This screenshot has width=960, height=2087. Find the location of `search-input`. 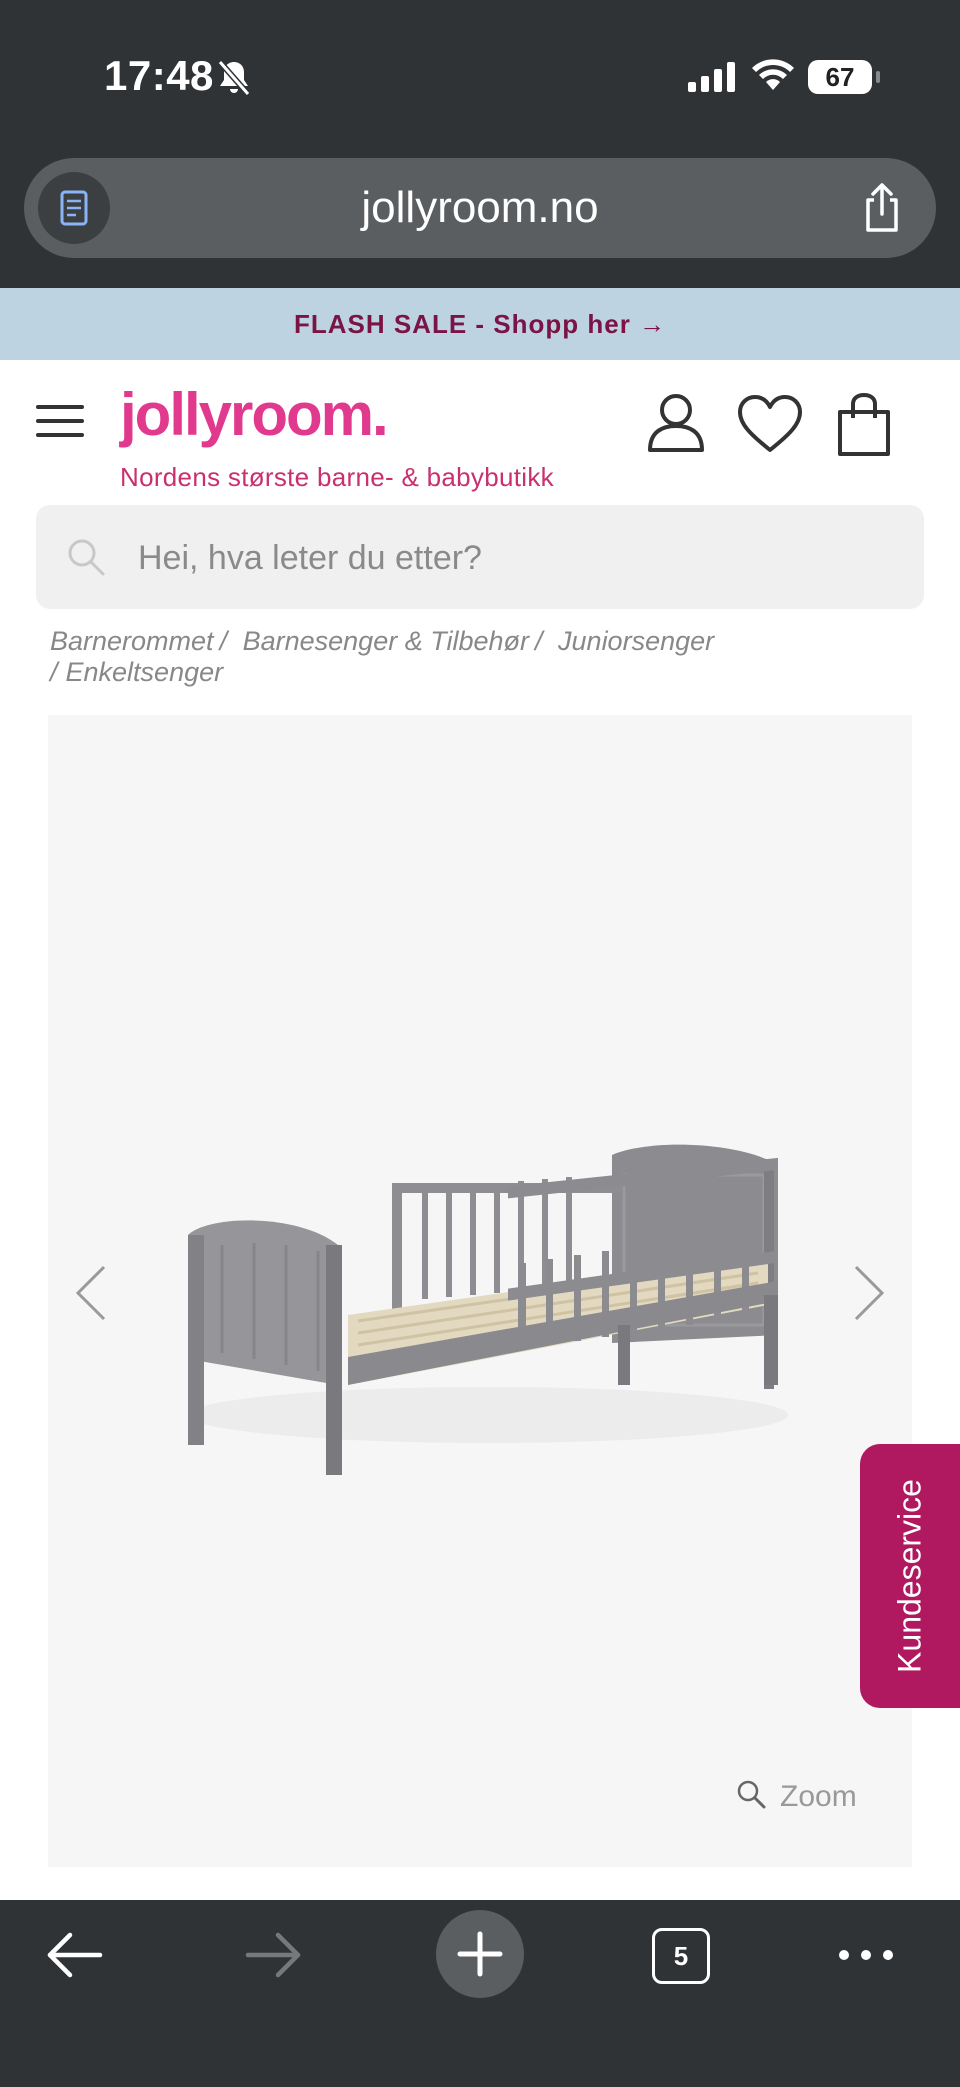

search-input is located at coordinates (518, 558).